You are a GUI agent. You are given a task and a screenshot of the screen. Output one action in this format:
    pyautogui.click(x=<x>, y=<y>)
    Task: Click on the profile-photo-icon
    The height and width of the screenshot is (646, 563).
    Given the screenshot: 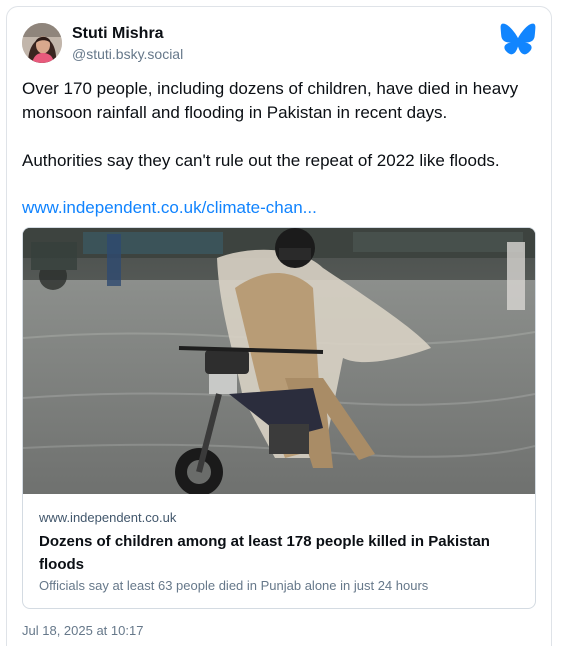 What is the action you would take?
    pyautogui.click(x=42, y=43)
    